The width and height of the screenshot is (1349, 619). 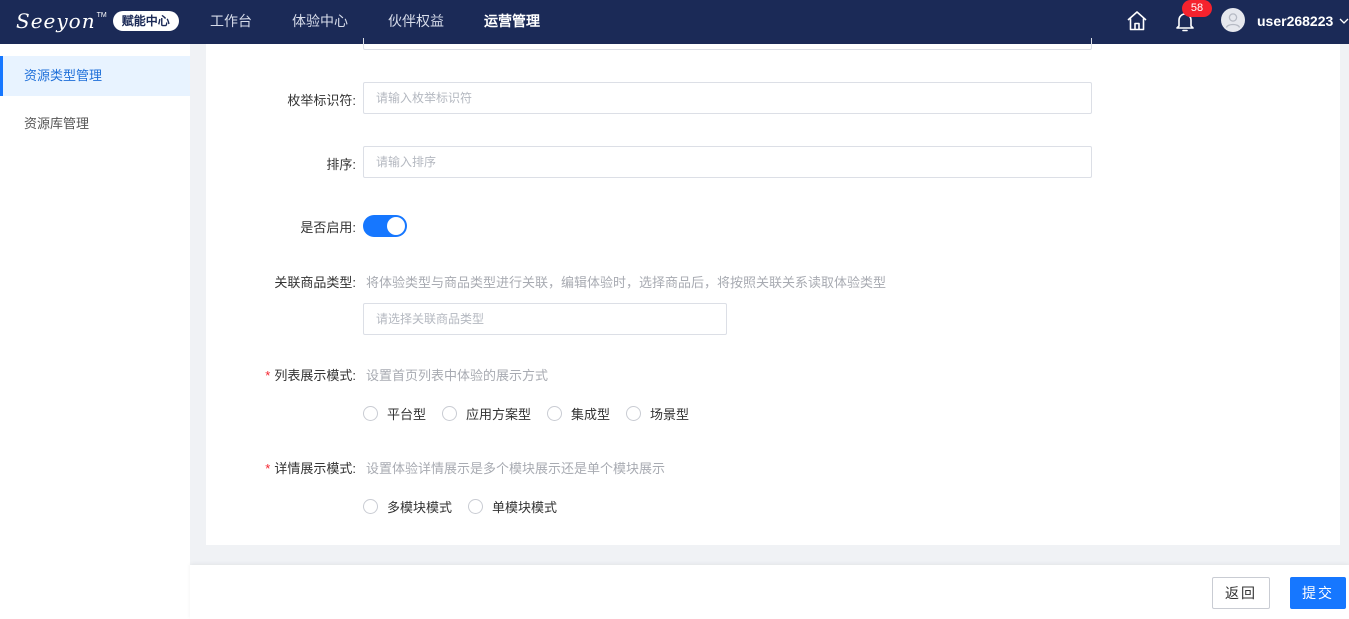 I want to click on logo-badge: 赋能中心, so click(x=145, y=21).